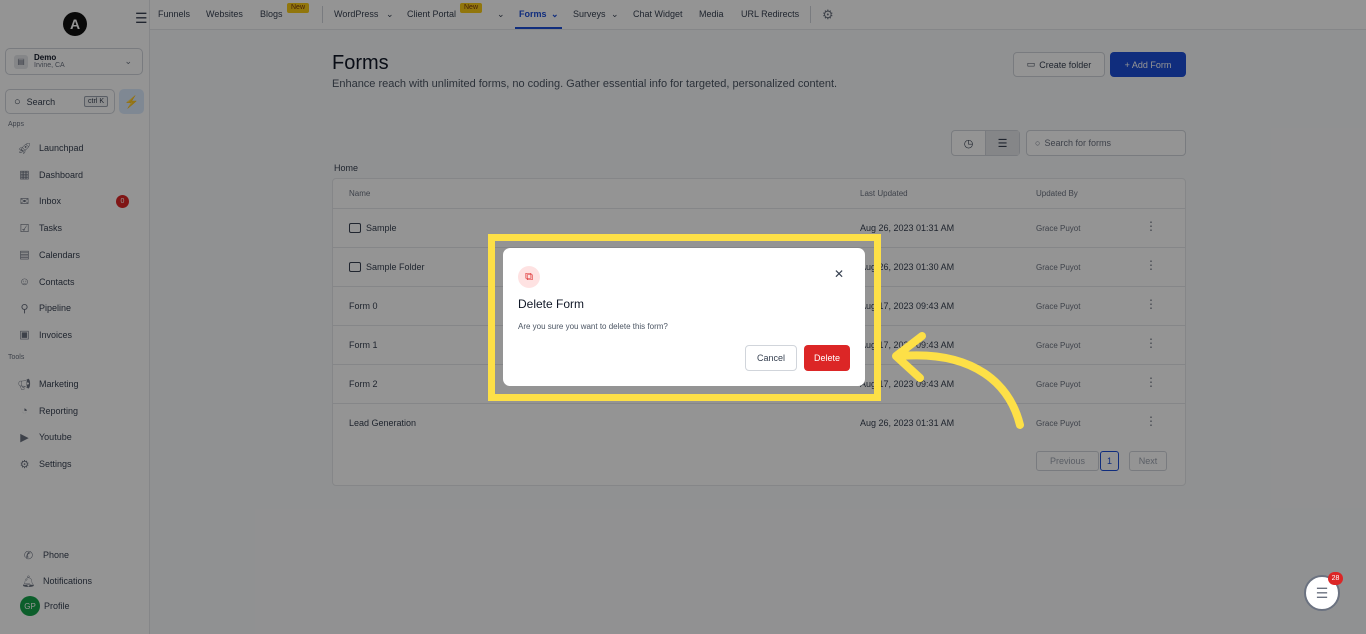 This screenshot has height=634, width=1366. Describe the element at coordinates (551, 304) in the screenshot. I see `dialog-title: Delete Form` at that location.